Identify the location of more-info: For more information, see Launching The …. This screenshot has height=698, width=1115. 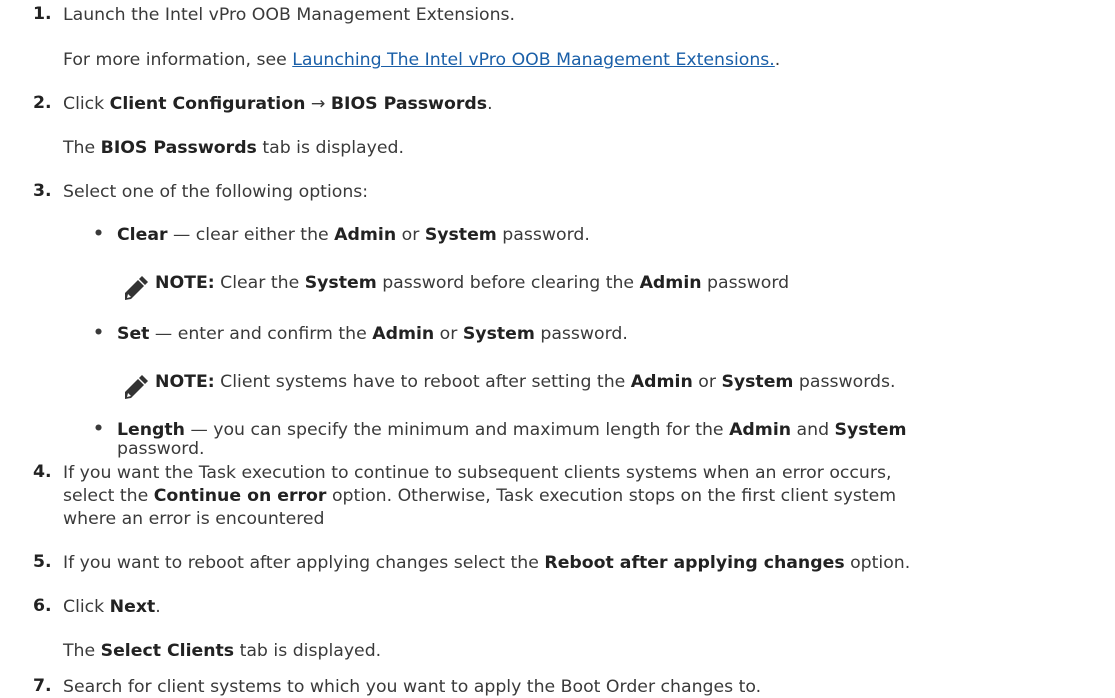
(422, 60).